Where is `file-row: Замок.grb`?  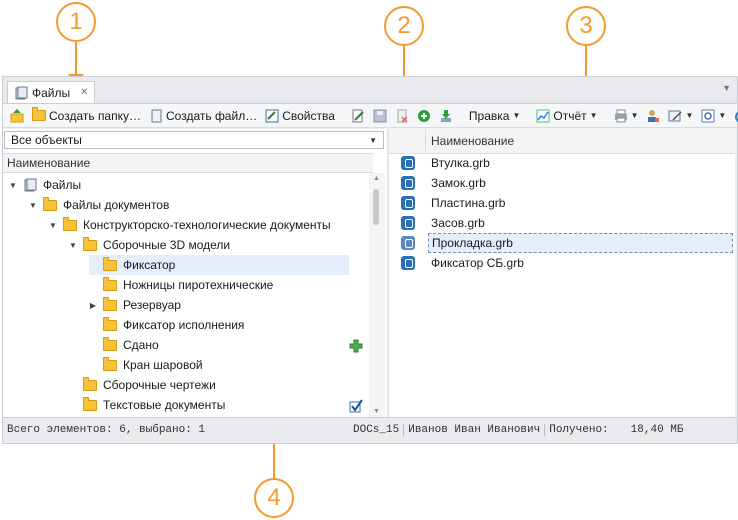
file-row: Замок.grb is located at coordinates (562, 183).